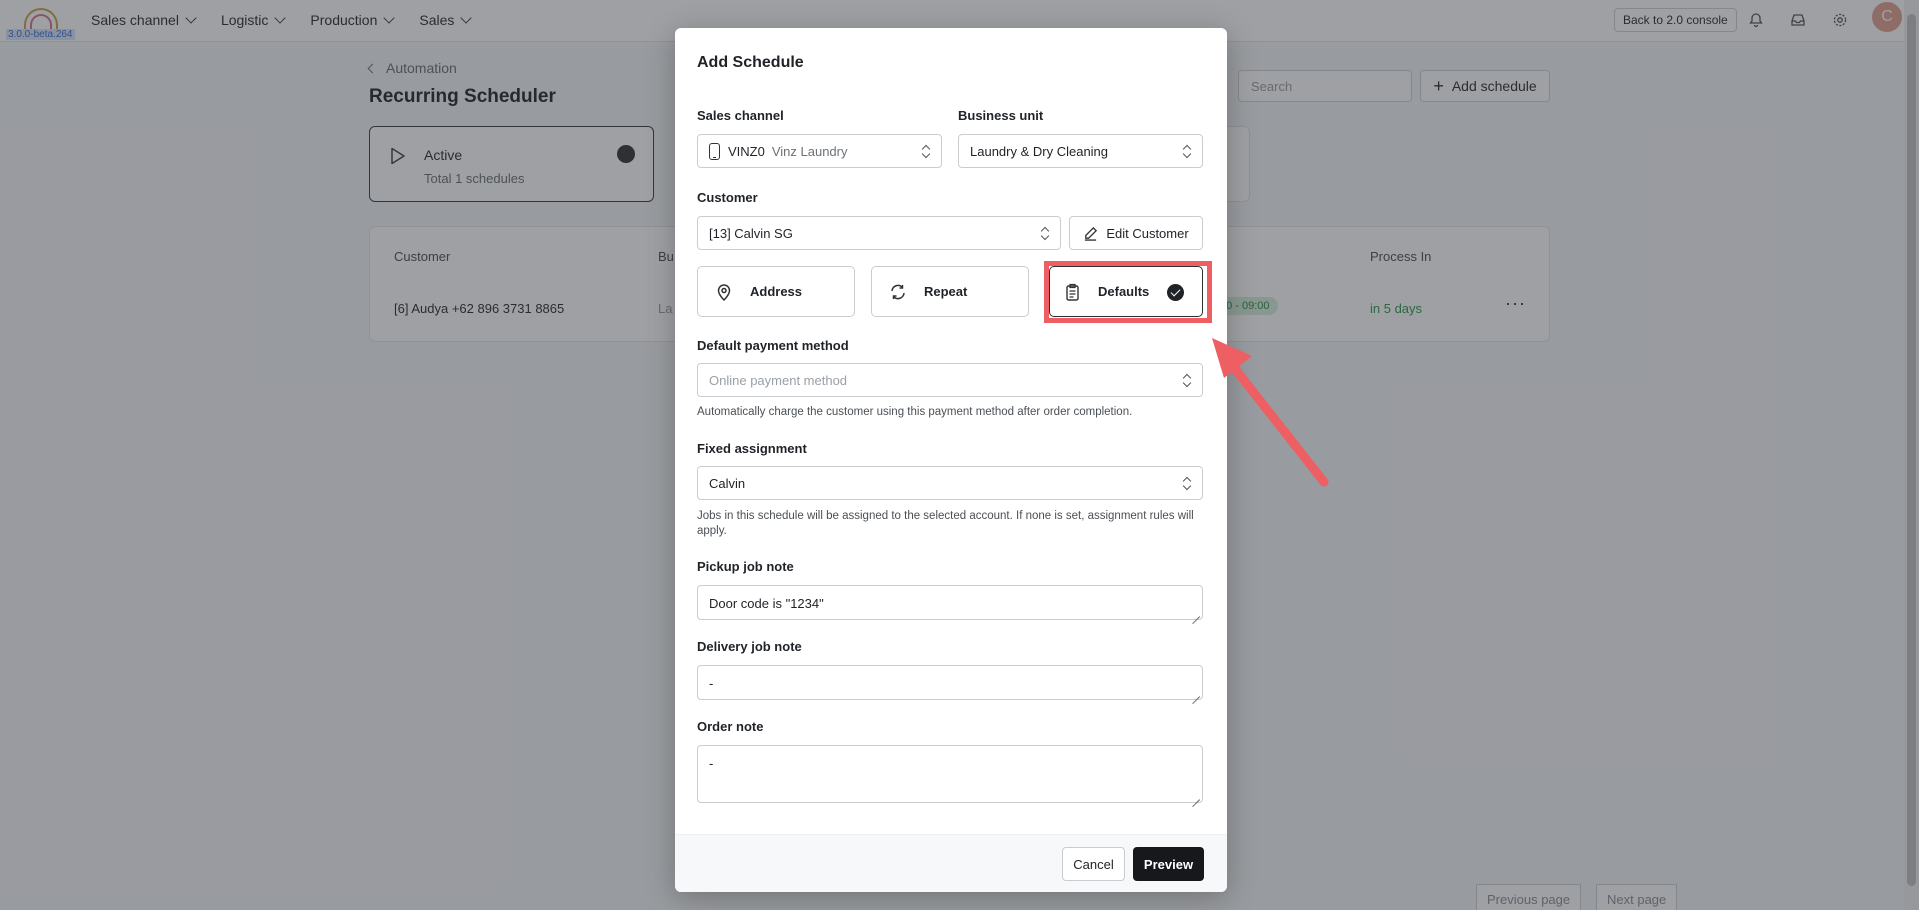 The height and width of the screenshot is (910, 1919). What do you see at coordinates (951, 863) in the screenshot?
I see `dialog-footer: Cancel Preview` at bounding box center [951, 863].